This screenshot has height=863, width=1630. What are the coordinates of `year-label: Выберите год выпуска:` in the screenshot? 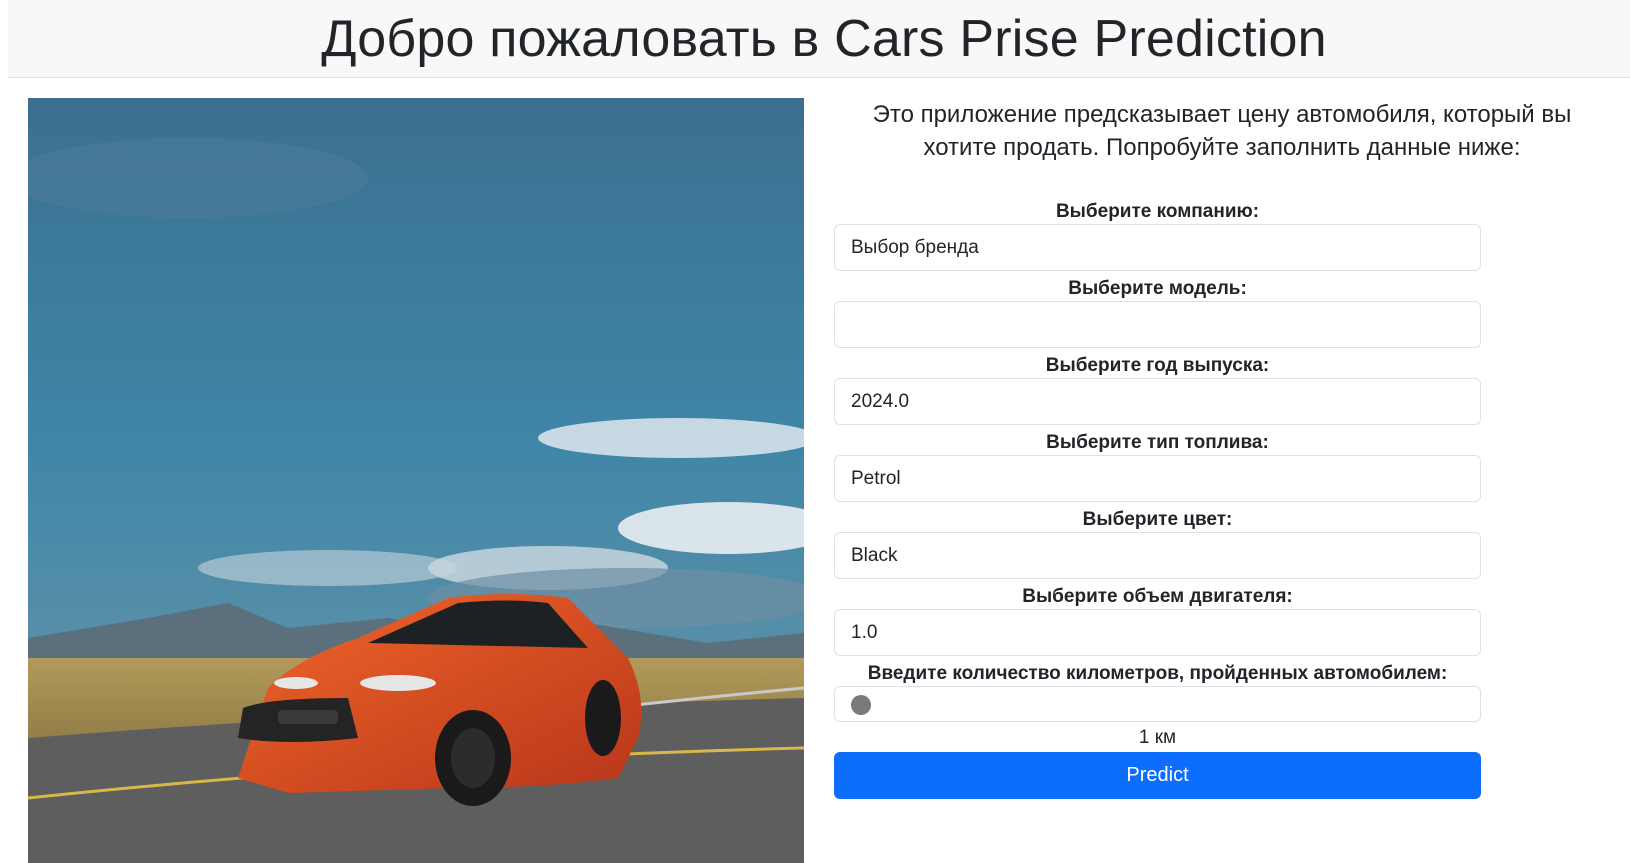 It's located at (1157, 365).